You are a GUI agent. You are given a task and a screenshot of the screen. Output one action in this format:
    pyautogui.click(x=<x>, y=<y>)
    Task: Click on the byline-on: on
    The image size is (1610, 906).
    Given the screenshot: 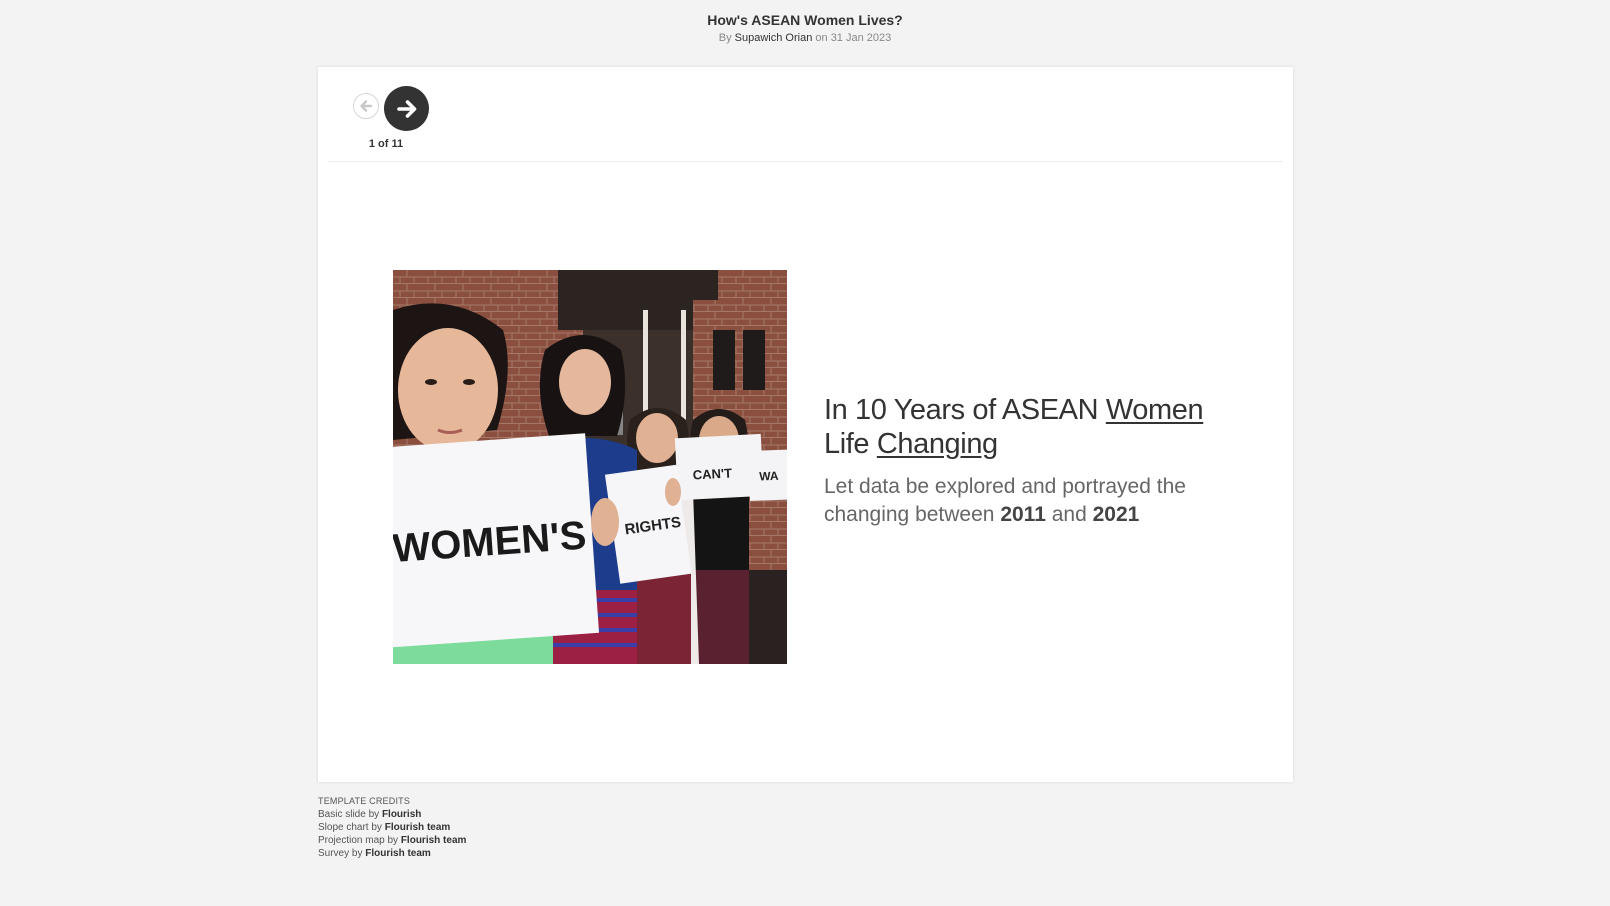 What is the action you would take?
    pyautogui.click(x=821, y=38)
    